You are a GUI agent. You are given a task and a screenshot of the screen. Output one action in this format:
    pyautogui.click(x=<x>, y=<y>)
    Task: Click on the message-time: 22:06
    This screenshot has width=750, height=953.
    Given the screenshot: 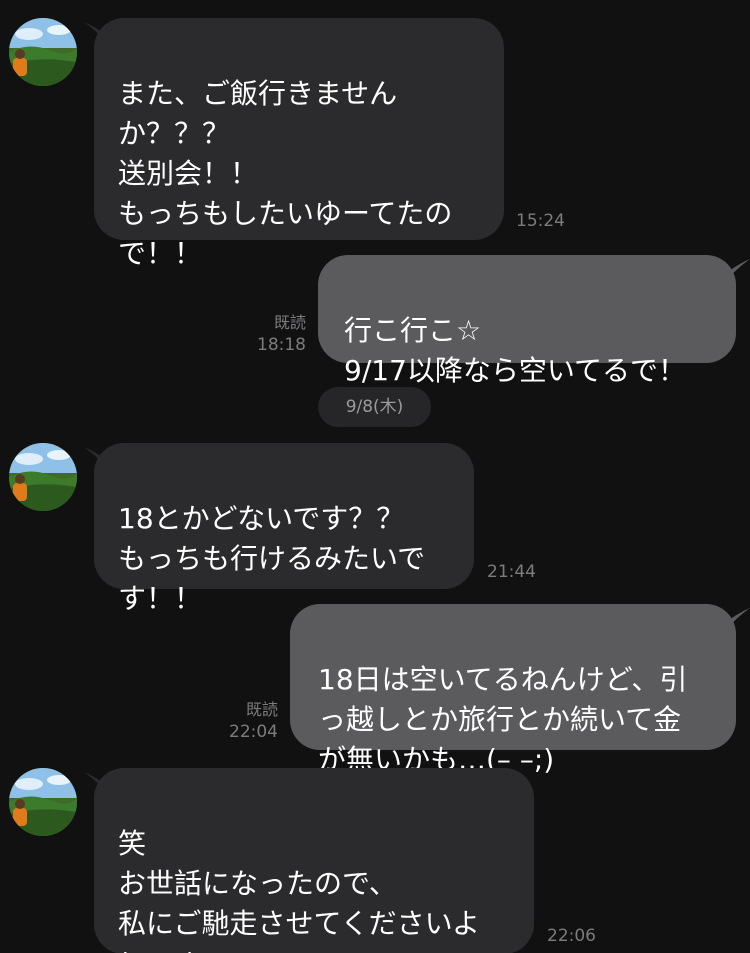 What is the action you would take?
    pyautogui.click(x=571, y=936)
    